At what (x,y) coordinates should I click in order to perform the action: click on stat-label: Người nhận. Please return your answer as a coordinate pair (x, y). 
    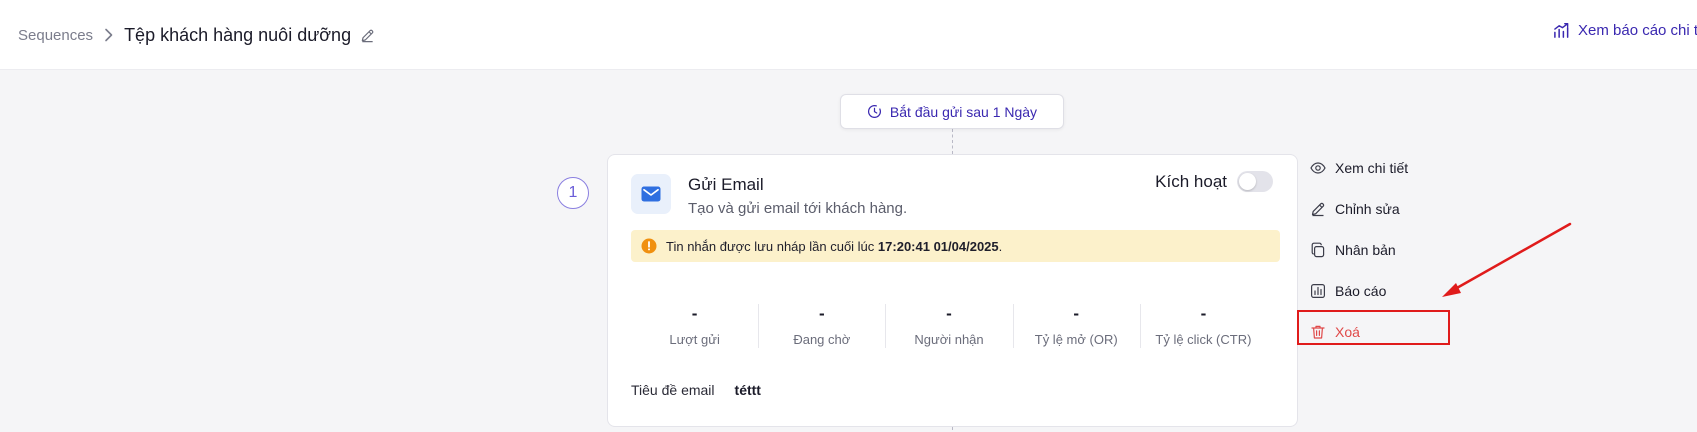
    Looking at the image, I should click on (949, 339).